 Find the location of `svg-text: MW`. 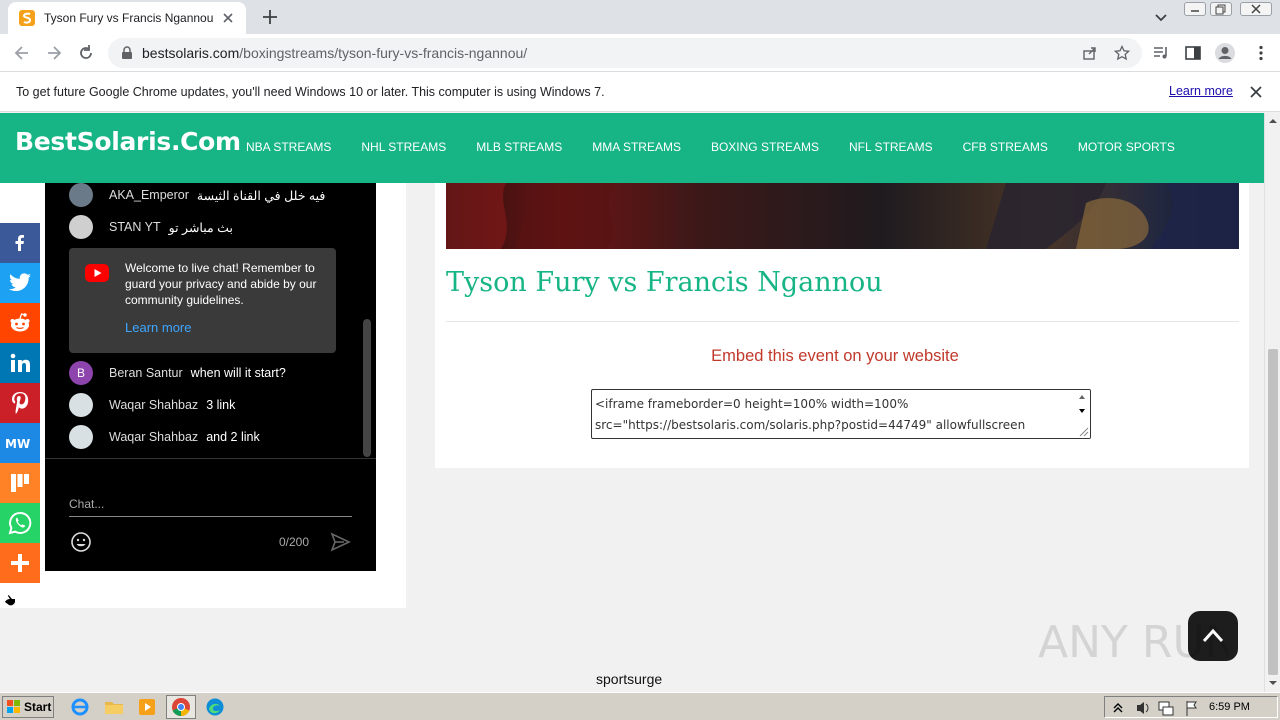

svg-text: MW is located at coordinates (17, 443).